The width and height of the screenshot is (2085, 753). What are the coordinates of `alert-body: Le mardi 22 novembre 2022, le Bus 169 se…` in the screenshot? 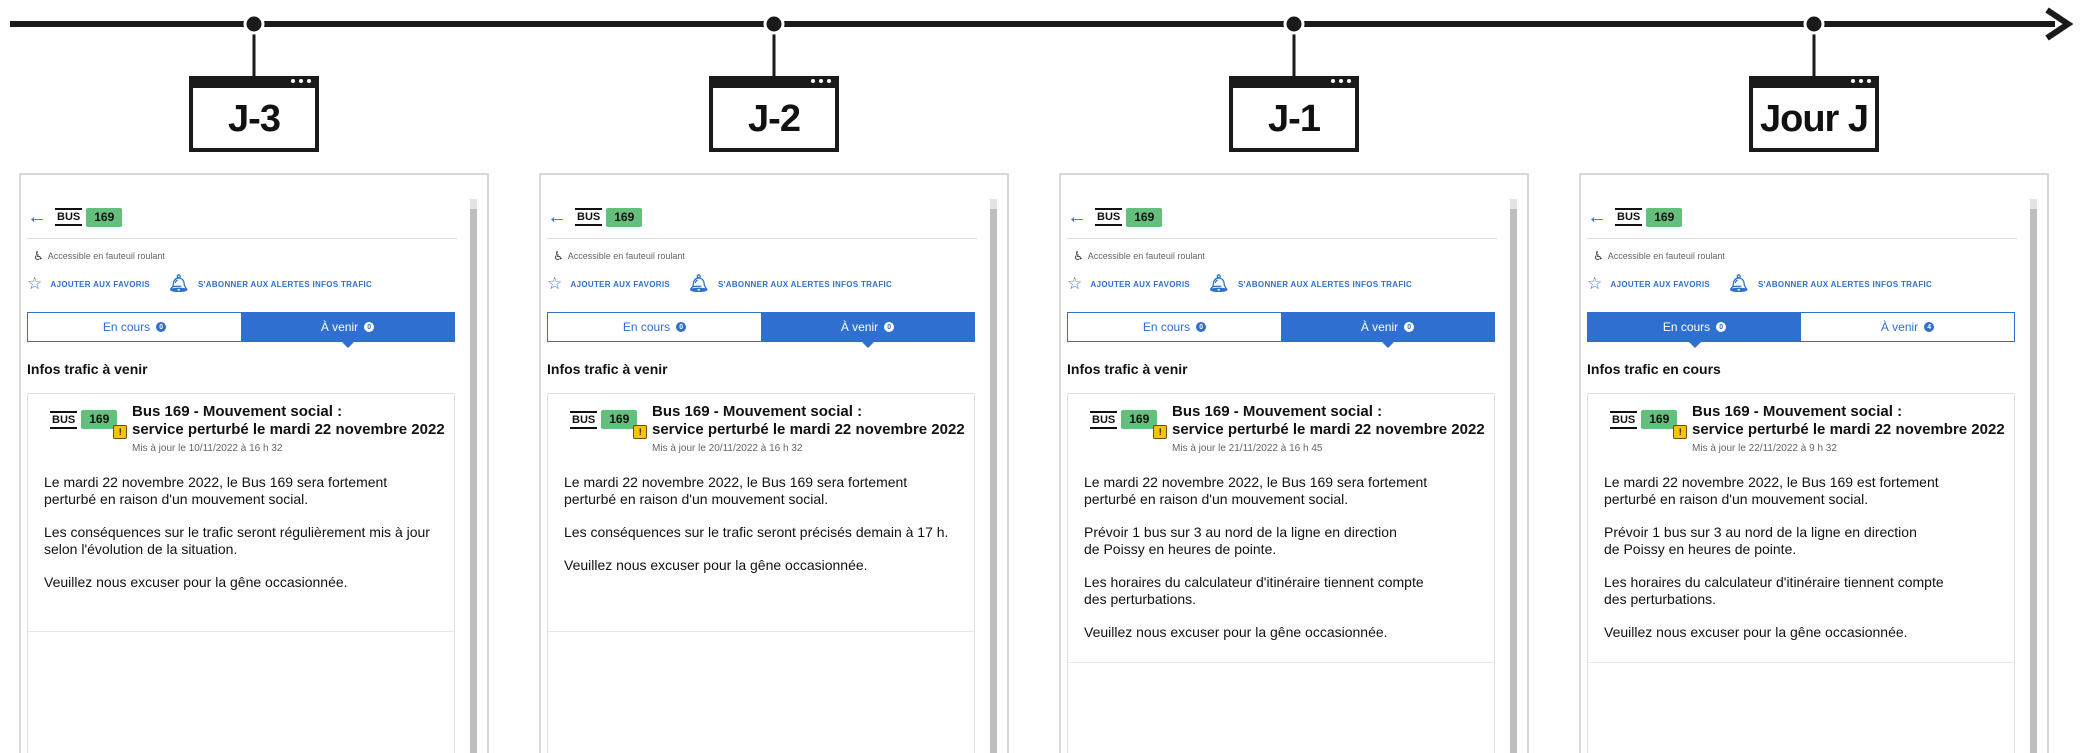 It's located at (1284, 565).